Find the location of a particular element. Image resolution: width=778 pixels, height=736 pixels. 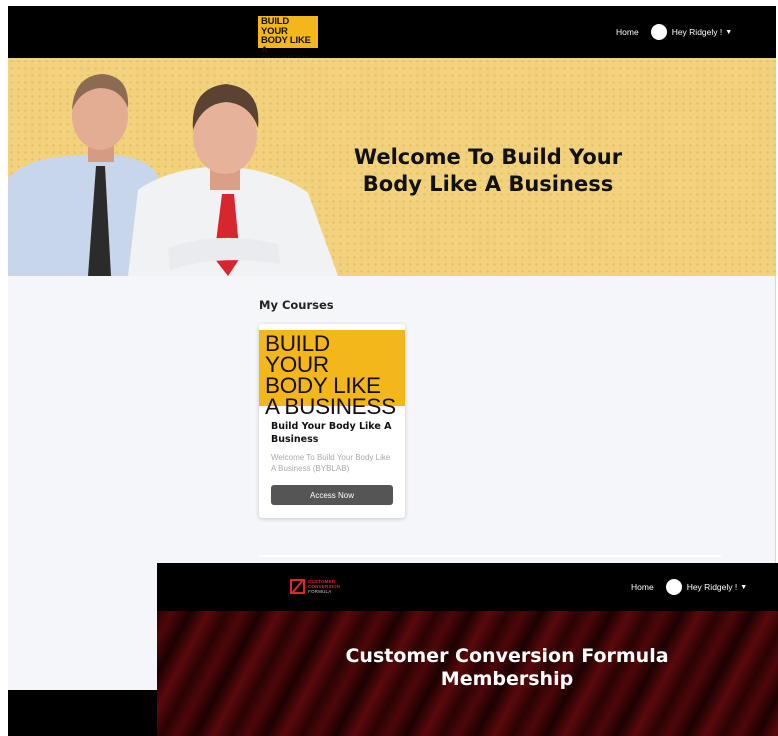

hero-title: Customer Conversion Formula Membership is located at coordinates (507, 667).